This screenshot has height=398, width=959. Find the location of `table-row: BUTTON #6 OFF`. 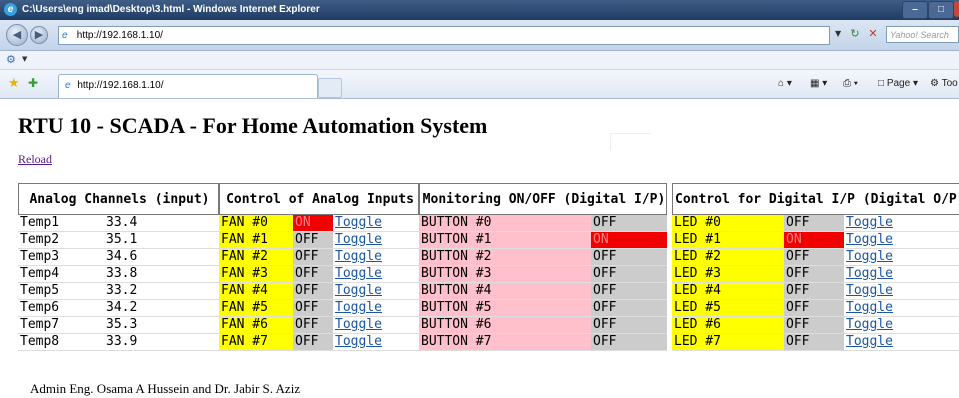

table-row: BUTTON #6 OFF is located at coordinates (543, 325).